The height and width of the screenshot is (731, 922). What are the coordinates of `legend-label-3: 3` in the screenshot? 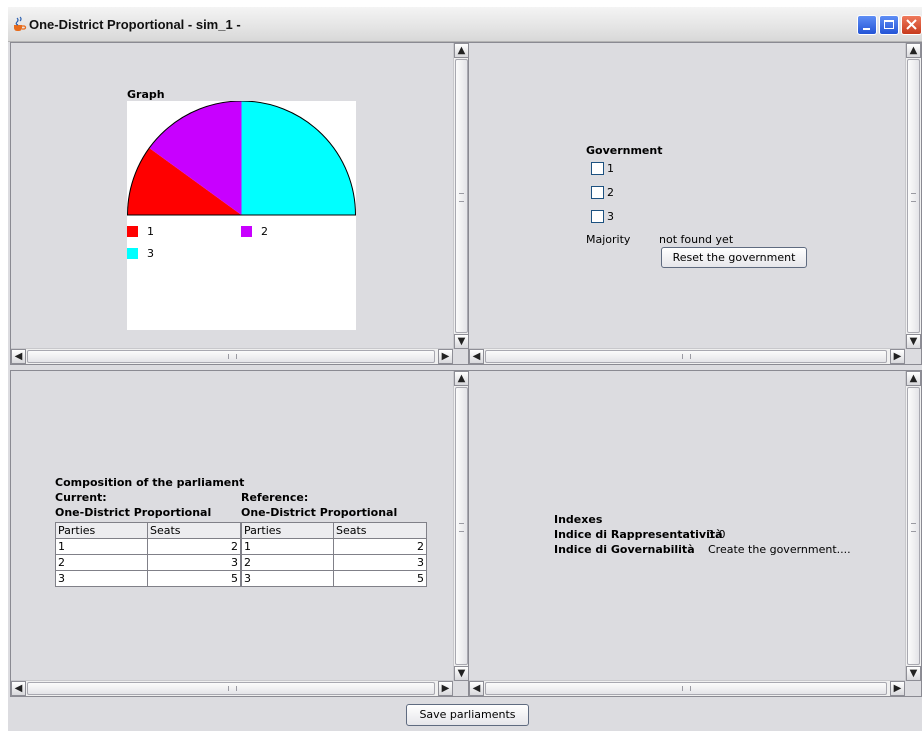 It's located at (150, 253).